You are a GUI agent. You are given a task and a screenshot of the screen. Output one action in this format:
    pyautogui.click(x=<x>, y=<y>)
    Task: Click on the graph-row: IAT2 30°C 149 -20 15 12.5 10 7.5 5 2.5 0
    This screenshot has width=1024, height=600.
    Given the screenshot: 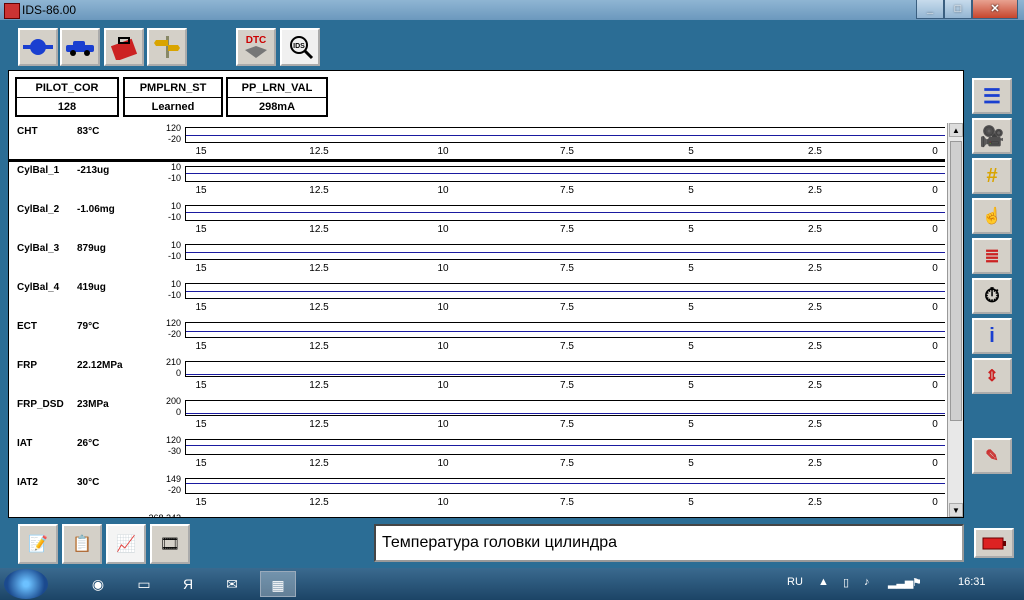 What is the action you would take?
    pyautogui.click(x=477, y=493)
    